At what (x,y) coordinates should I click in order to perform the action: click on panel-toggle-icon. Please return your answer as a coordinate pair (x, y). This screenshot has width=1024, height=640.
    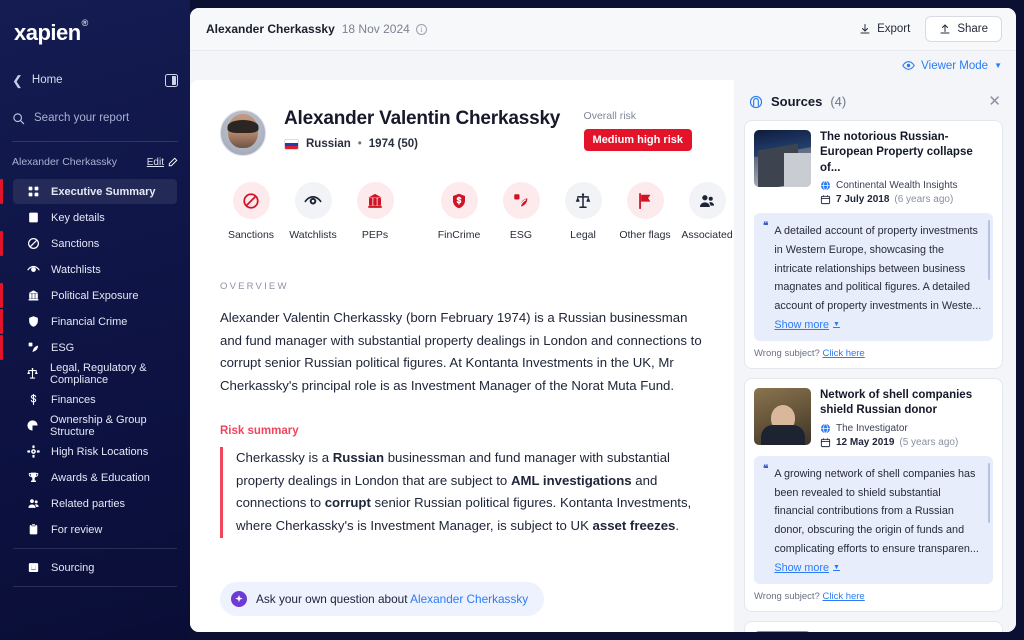
    Looking at the image, I should click on (171, 80).